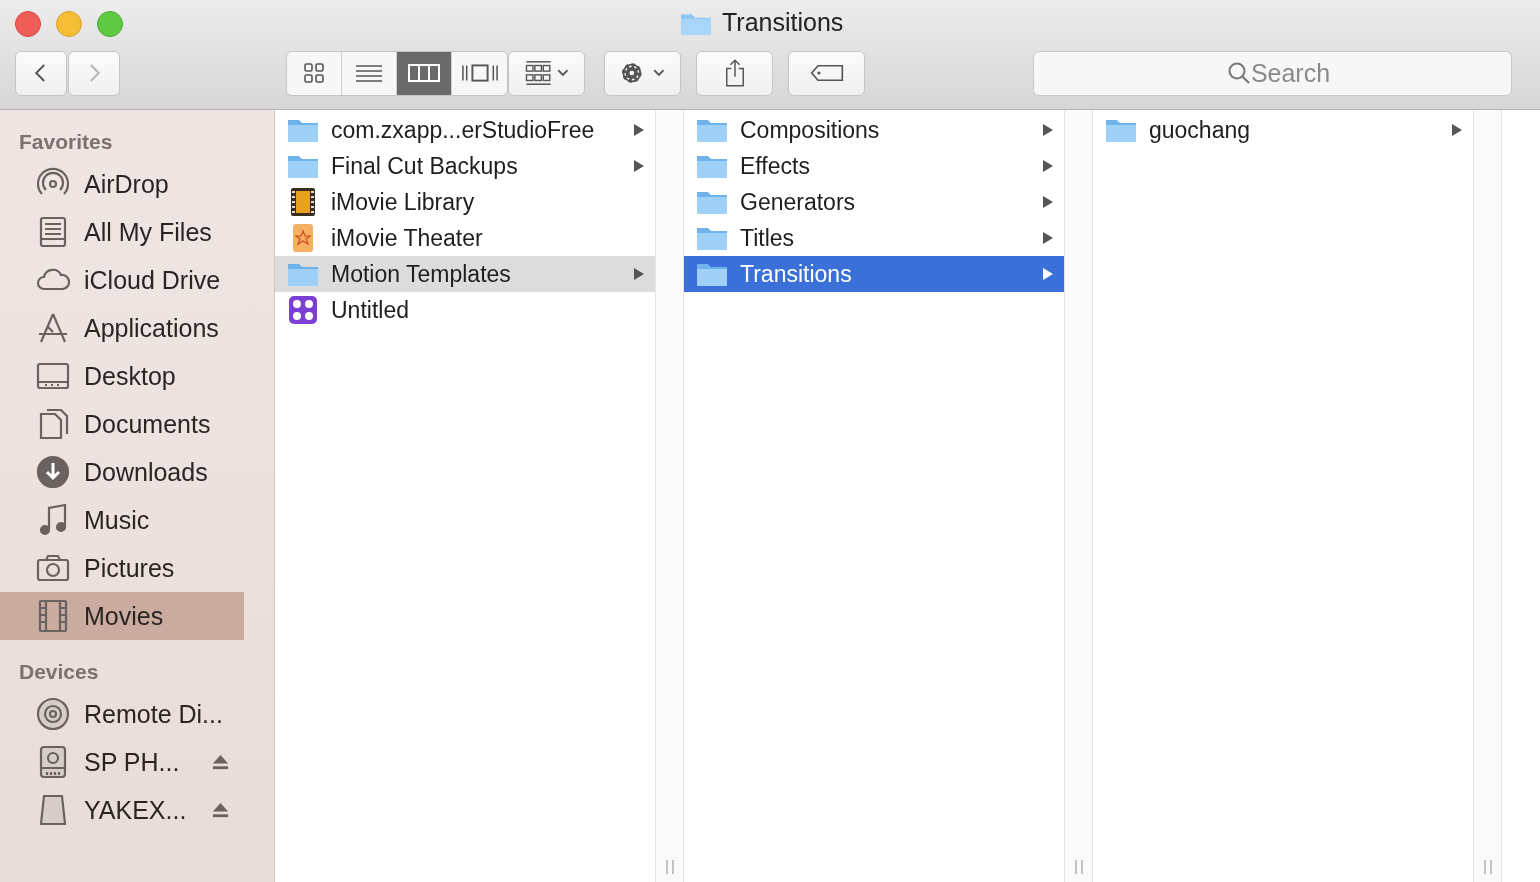 Image resolution: width=1540 pixels, height=882 pixels. I want to click on tag-button, so click(826, 73).